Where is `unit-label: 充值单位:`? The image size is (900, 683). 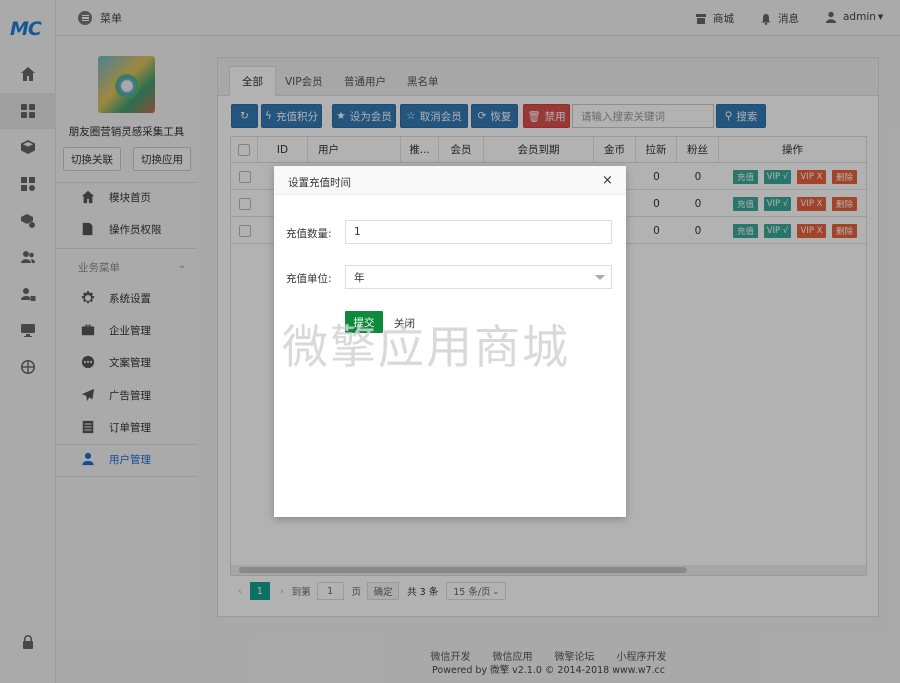 unit-label: 充值单位: is located at coordinates (309, 279).